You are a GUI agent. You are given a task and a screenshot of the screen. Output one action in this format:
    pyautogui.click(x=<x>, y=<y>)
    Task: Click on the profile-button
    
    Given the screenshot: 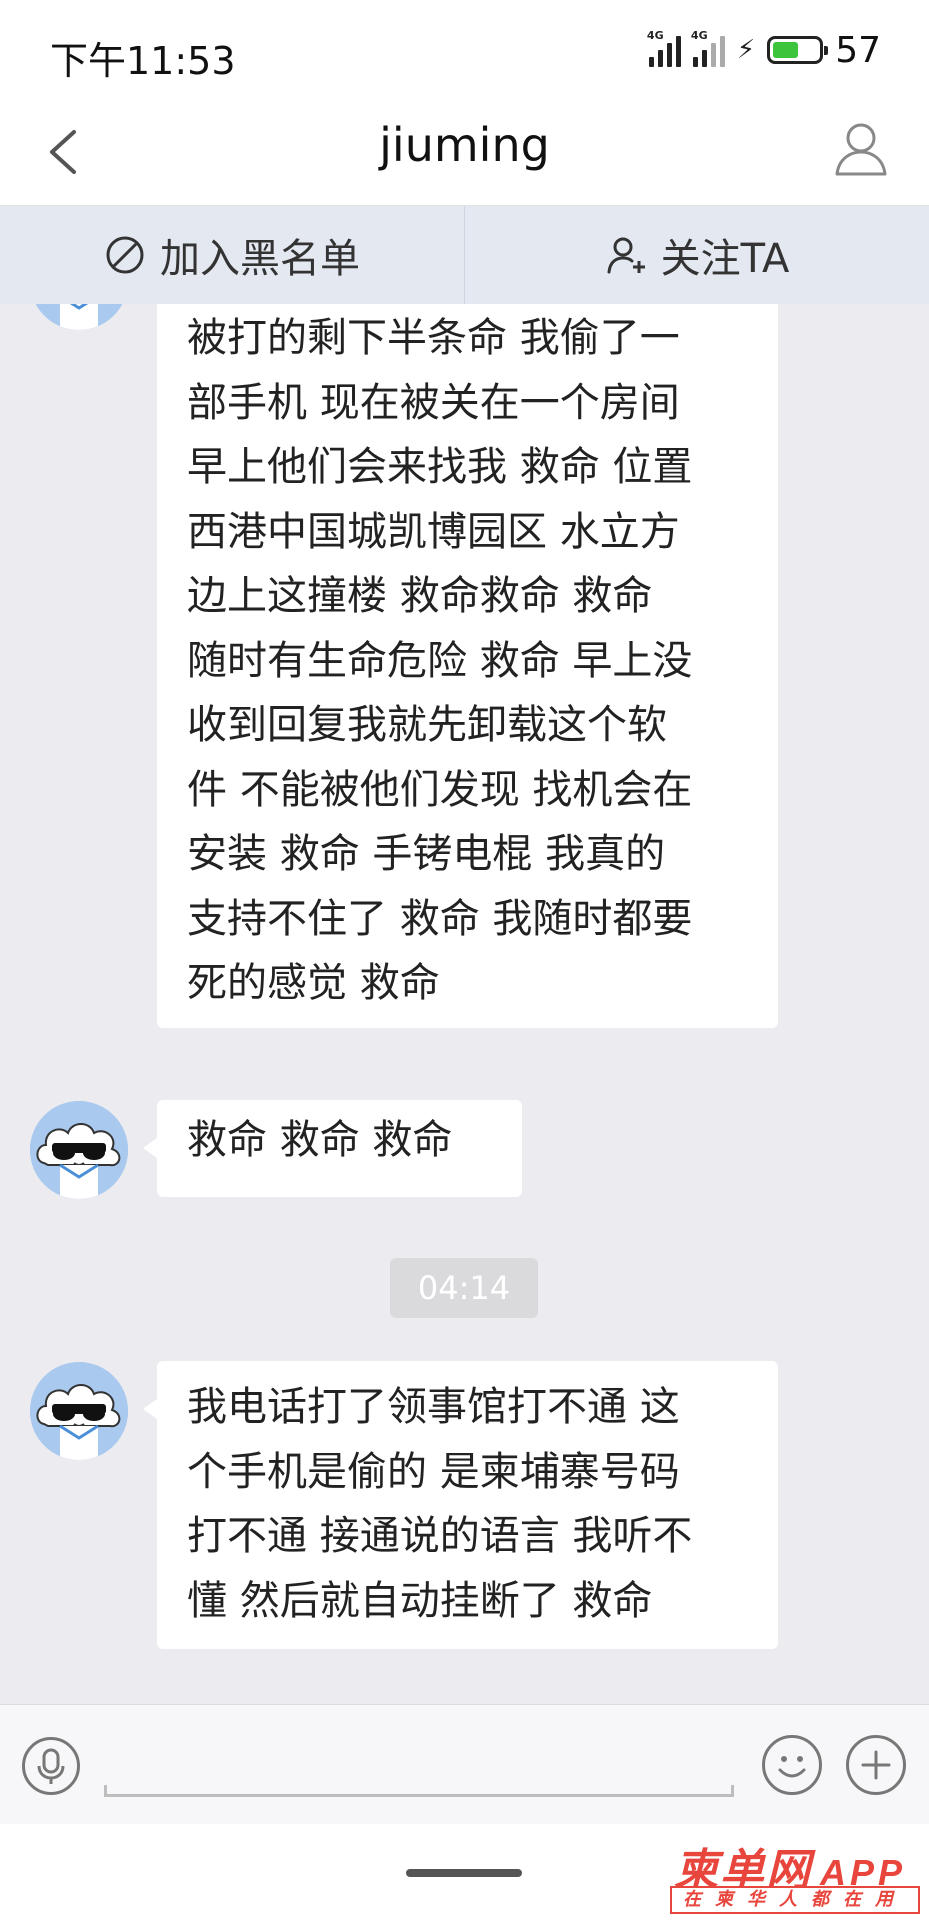 What is the action you would take?
    pyautogui.click(x=861, y=148)
    